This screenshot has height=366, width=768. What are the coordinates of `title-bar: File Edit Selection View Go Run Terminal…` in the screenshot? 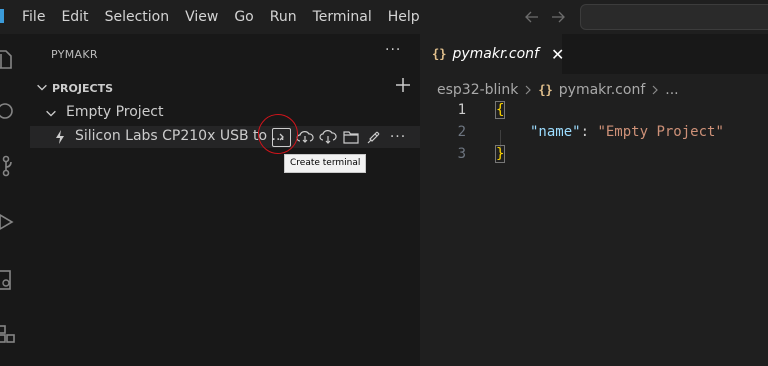 It's located at (384, 17).